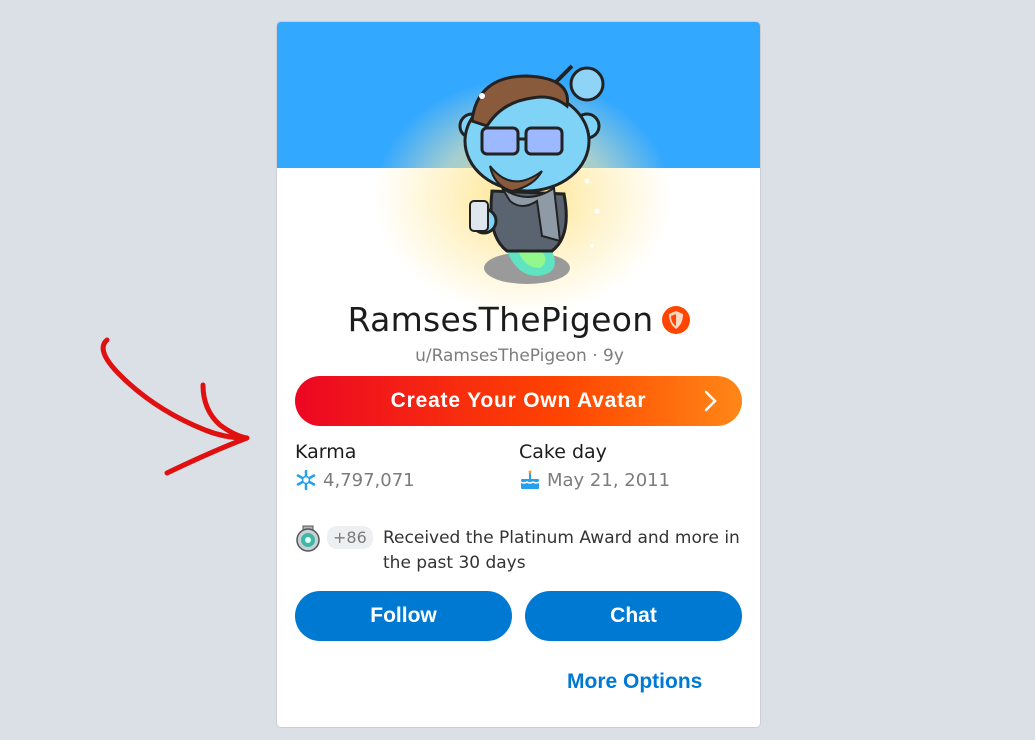 The image size is (1035, 740). I want to click on create-avatar-label: Create Your Own Avatar, so click(518, 400).